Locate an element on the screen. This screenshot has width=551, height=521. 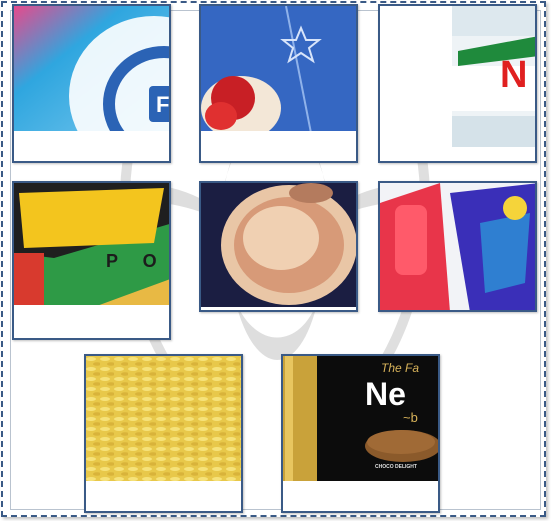
product-image-dried-shrimp is located at coordinates (278, 245).